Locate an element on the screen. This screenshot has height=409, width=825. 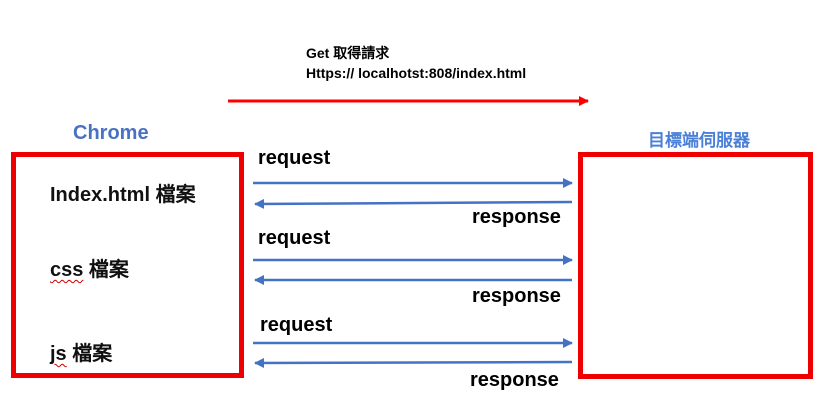
response-label-3: response is located at coordinates (514, 380).